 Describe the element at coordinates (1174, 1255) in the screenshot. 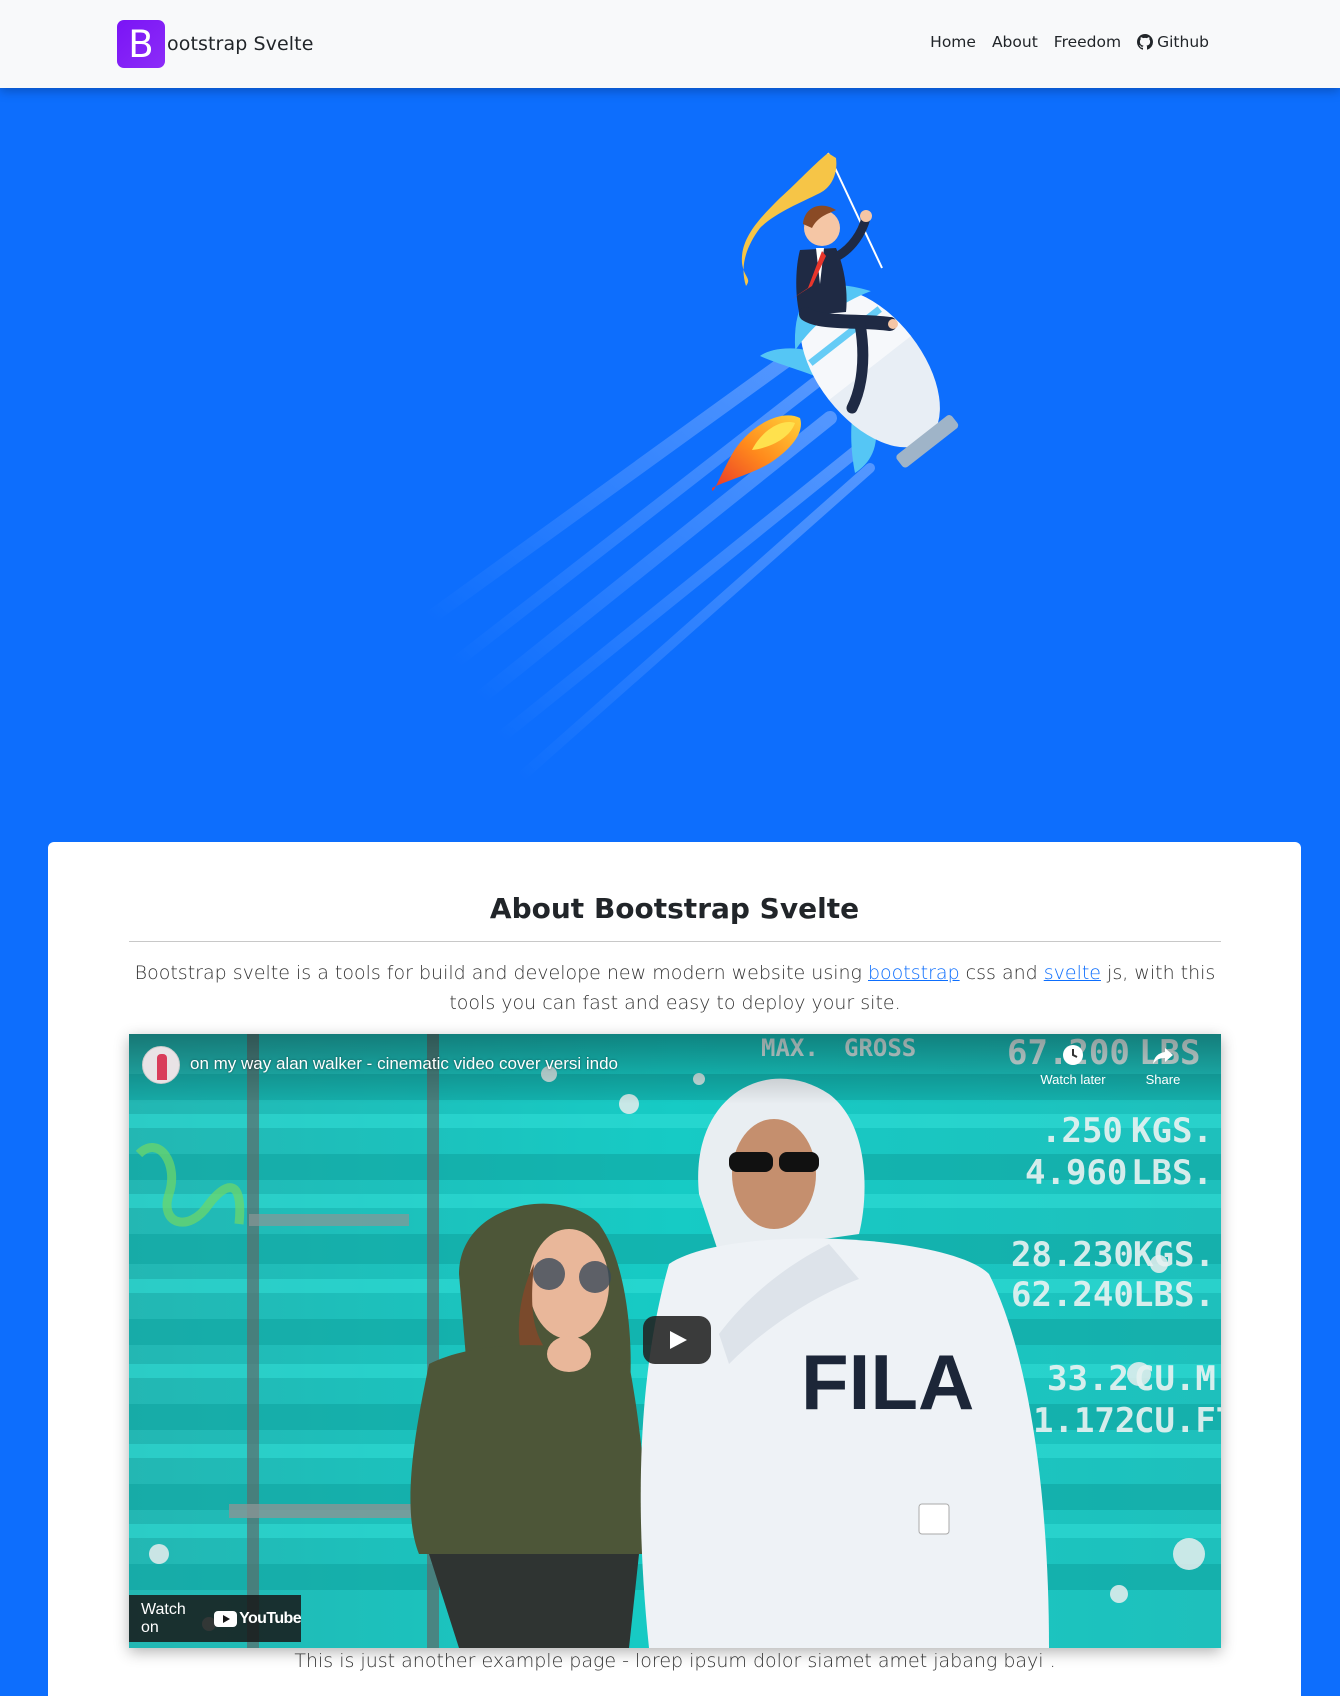

I see `stencil-kgs-2: KGS.` at that location.